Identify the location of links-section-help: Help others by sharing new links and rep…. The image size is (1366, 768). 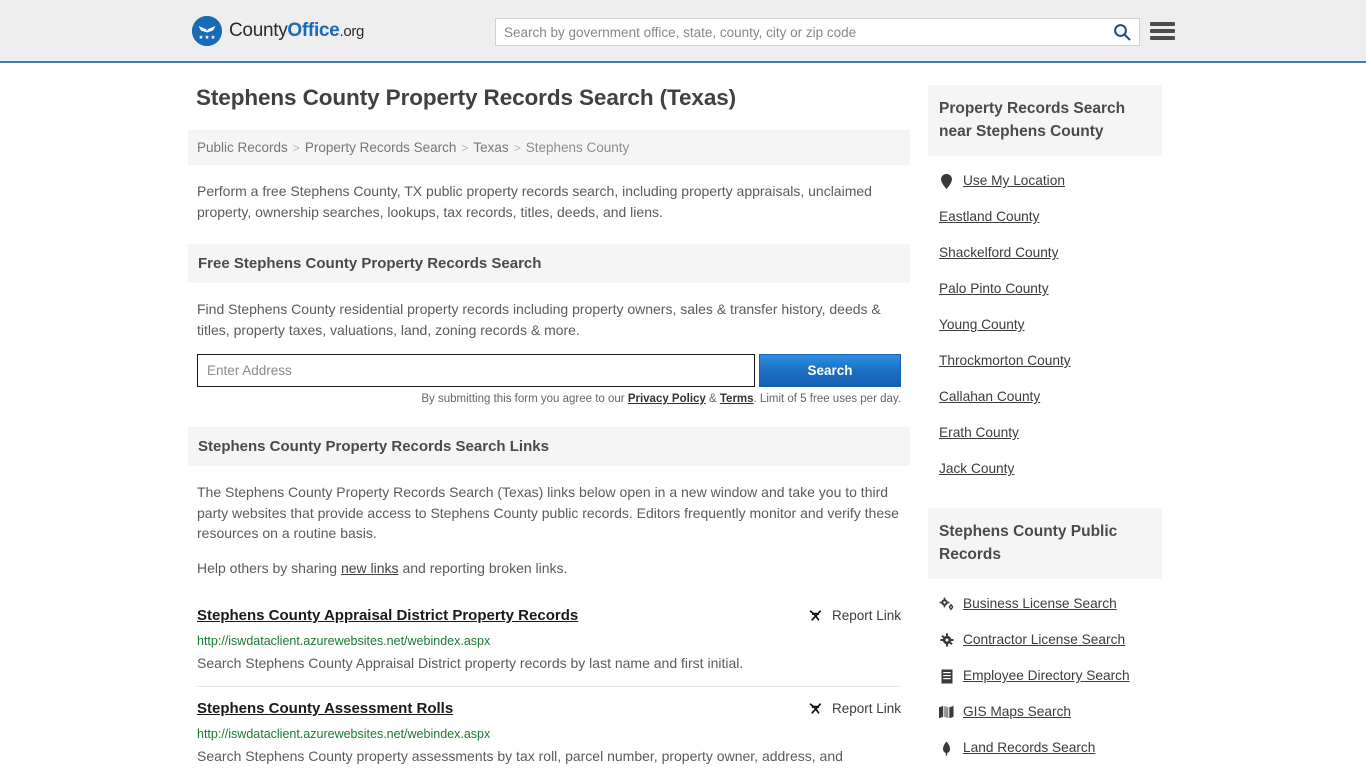
(549, 568).